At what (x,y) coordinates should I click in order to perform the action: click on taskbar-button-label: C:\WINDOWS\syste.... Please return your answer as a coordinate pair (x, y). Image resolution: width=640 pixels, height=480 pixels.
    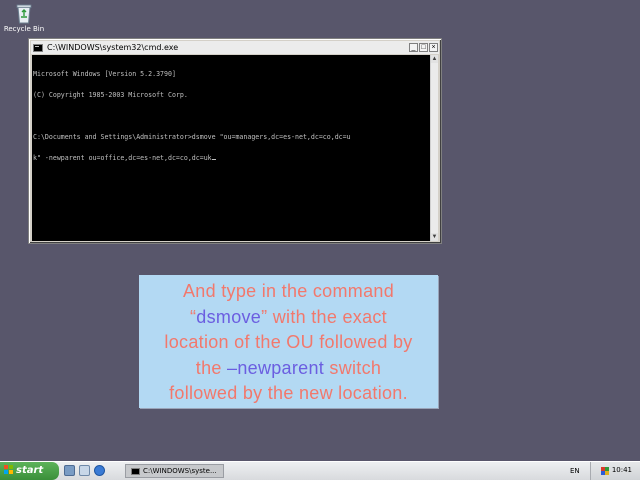
    Looking at the image, I should click on (180, 471).